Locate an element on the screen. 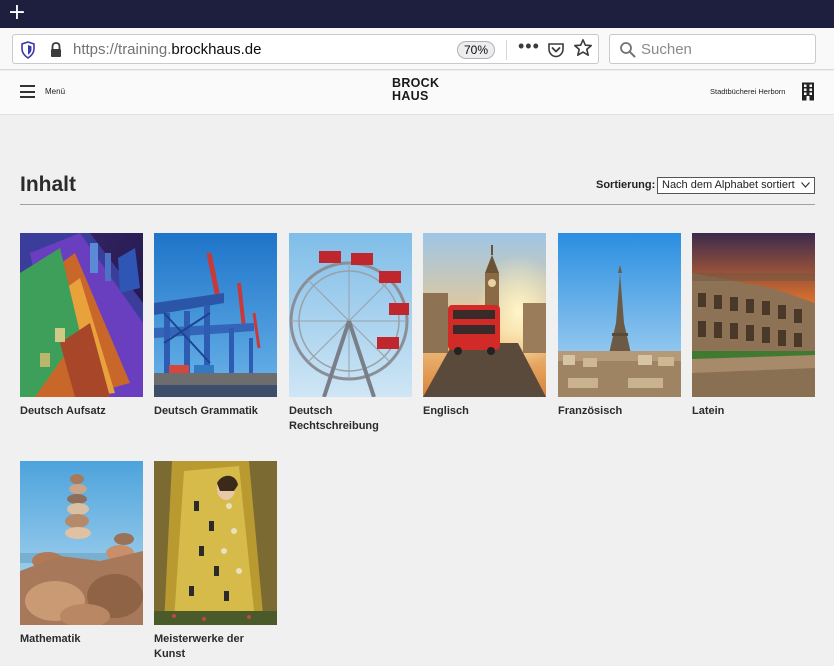 The width and height of the screenshot is (834, 666). ferris-wheel-image is located at coordinates (350, 315).